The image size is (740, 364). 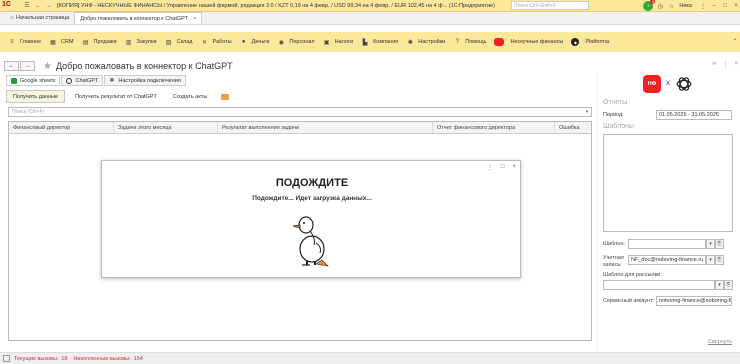 What do you see at coordinates (47, 66) in the screenshot?
I see `favorite-star-icon: ★` at bounding box center [47, 66].